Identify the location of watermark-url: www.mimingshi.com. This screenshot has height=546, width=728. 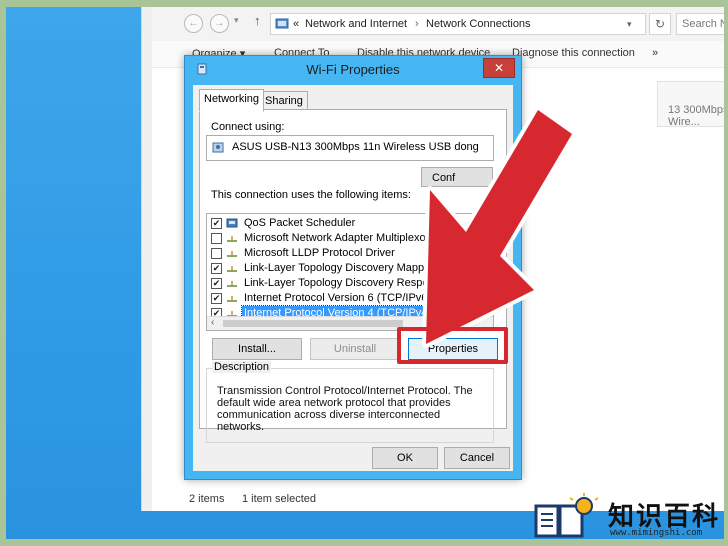
(656, 533).